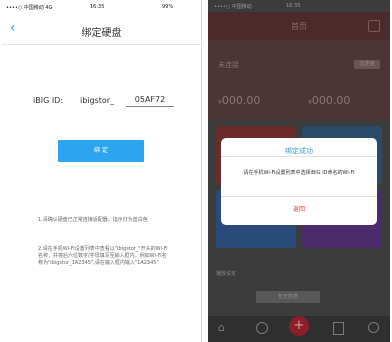 This screenshot has width=392, height=342. I want to click on ibig-id-row: iBIG ID: ibigstor_ 05AF72, so click(101, 102).